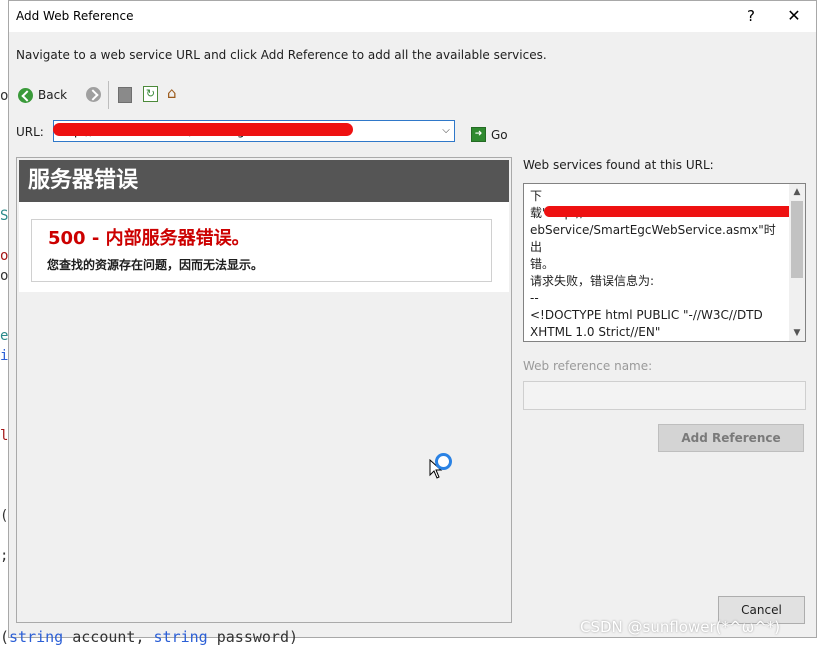 The image size is (825, 647). Describe the element at coordinates (618, 165) in the screenshot. I see `services-found-label: Web services found at this URL:` at that location.